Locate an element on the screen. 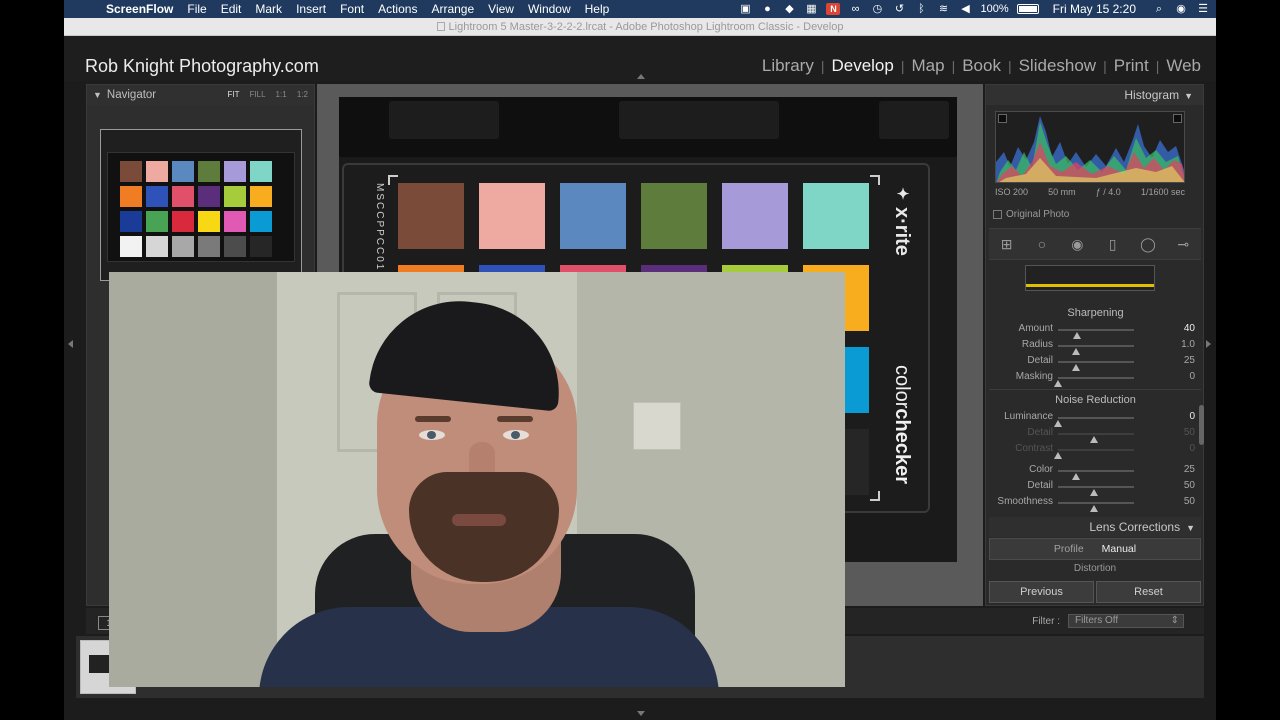 This screenshot has height=720, width=1280. spot-removal-icon: ○ is located at coordinates (1042, 244).